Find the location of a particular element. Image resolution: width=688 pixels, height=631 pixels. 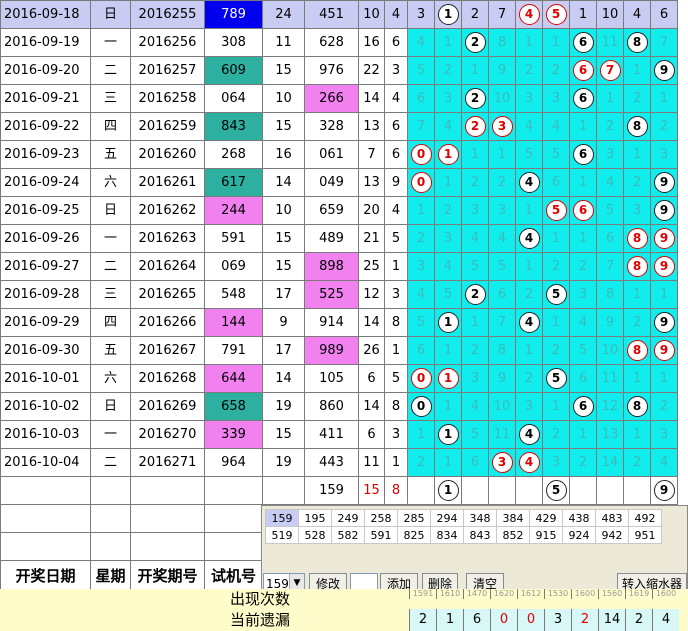

digit-cell: 13 is located at coordinates (610, 434).